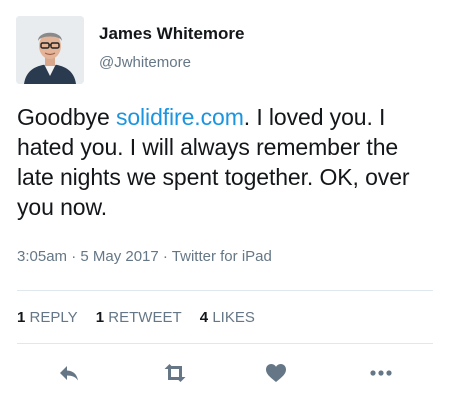 The height and width of the screenshot is (400, 450). What do you see at coordinates (233, 317) in the screenshot?
I see `like-label: LIKES` at bounding box center [233, 317].